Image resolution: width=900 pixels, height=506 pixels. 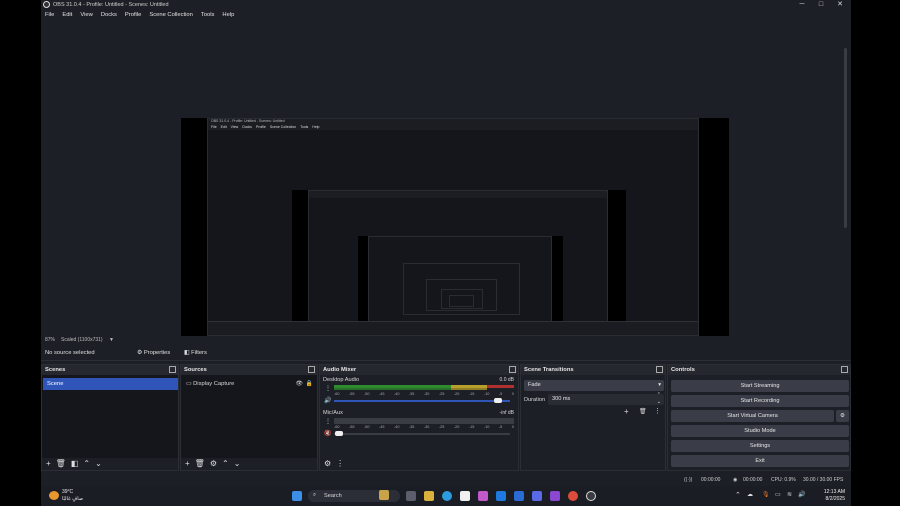 I want to click on task-view-icon, so click(x=411, y=496).